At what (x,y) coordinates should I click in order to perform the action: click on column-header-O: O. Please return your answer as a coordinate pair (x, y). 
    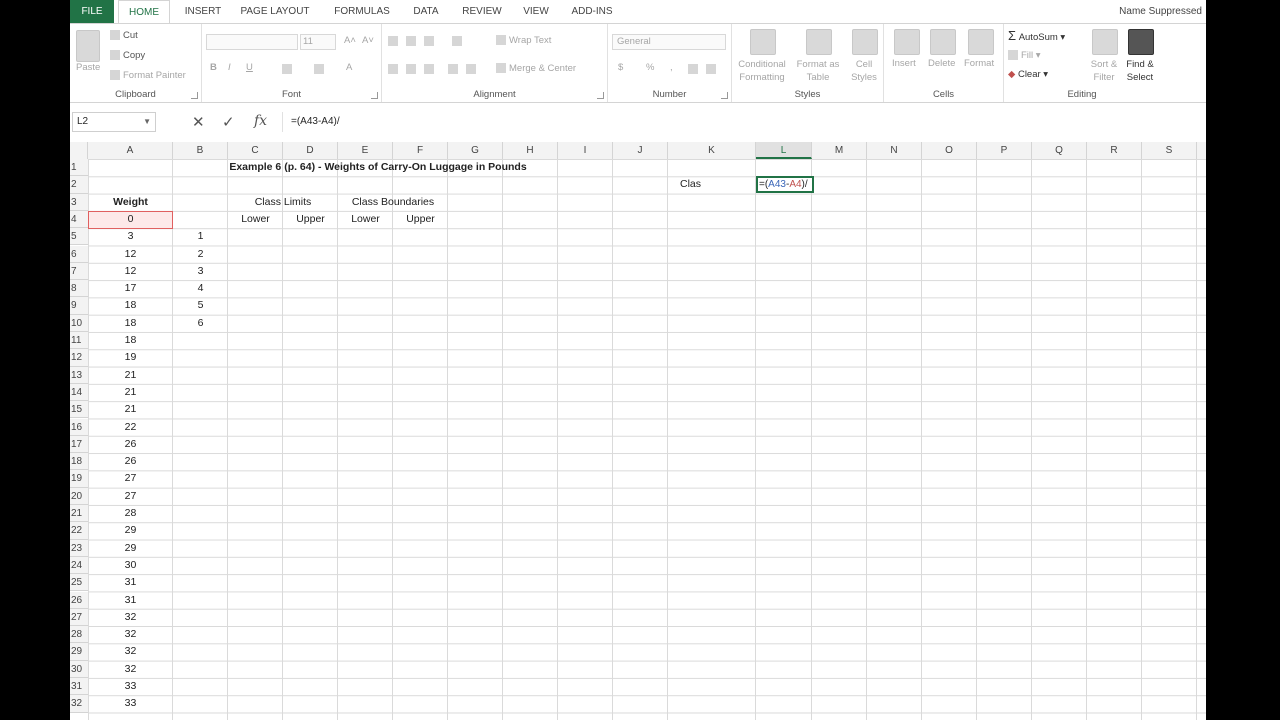
    Looking at the image, I should click on (949, 150).